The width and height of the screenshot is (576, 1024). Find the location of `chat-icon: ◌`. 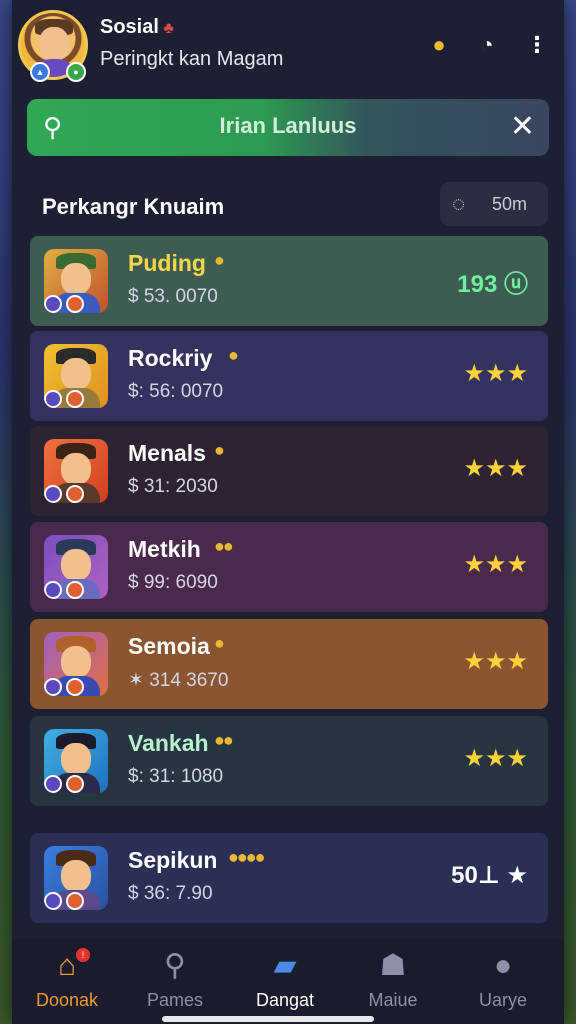

chat-icon: ◌ is located at coordinates (459, 203).